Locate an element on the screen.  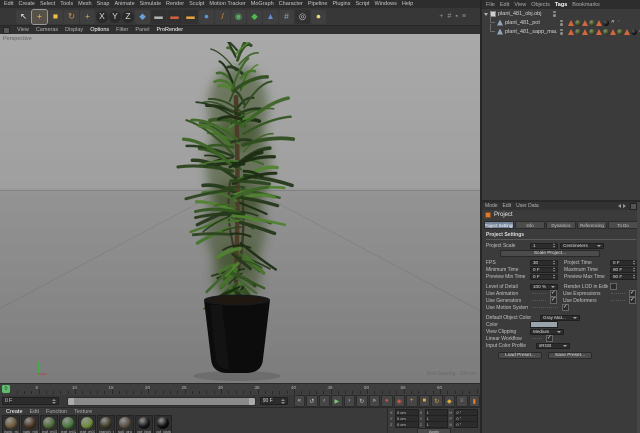
menu-item: Help is located at coordinates (407, 4).